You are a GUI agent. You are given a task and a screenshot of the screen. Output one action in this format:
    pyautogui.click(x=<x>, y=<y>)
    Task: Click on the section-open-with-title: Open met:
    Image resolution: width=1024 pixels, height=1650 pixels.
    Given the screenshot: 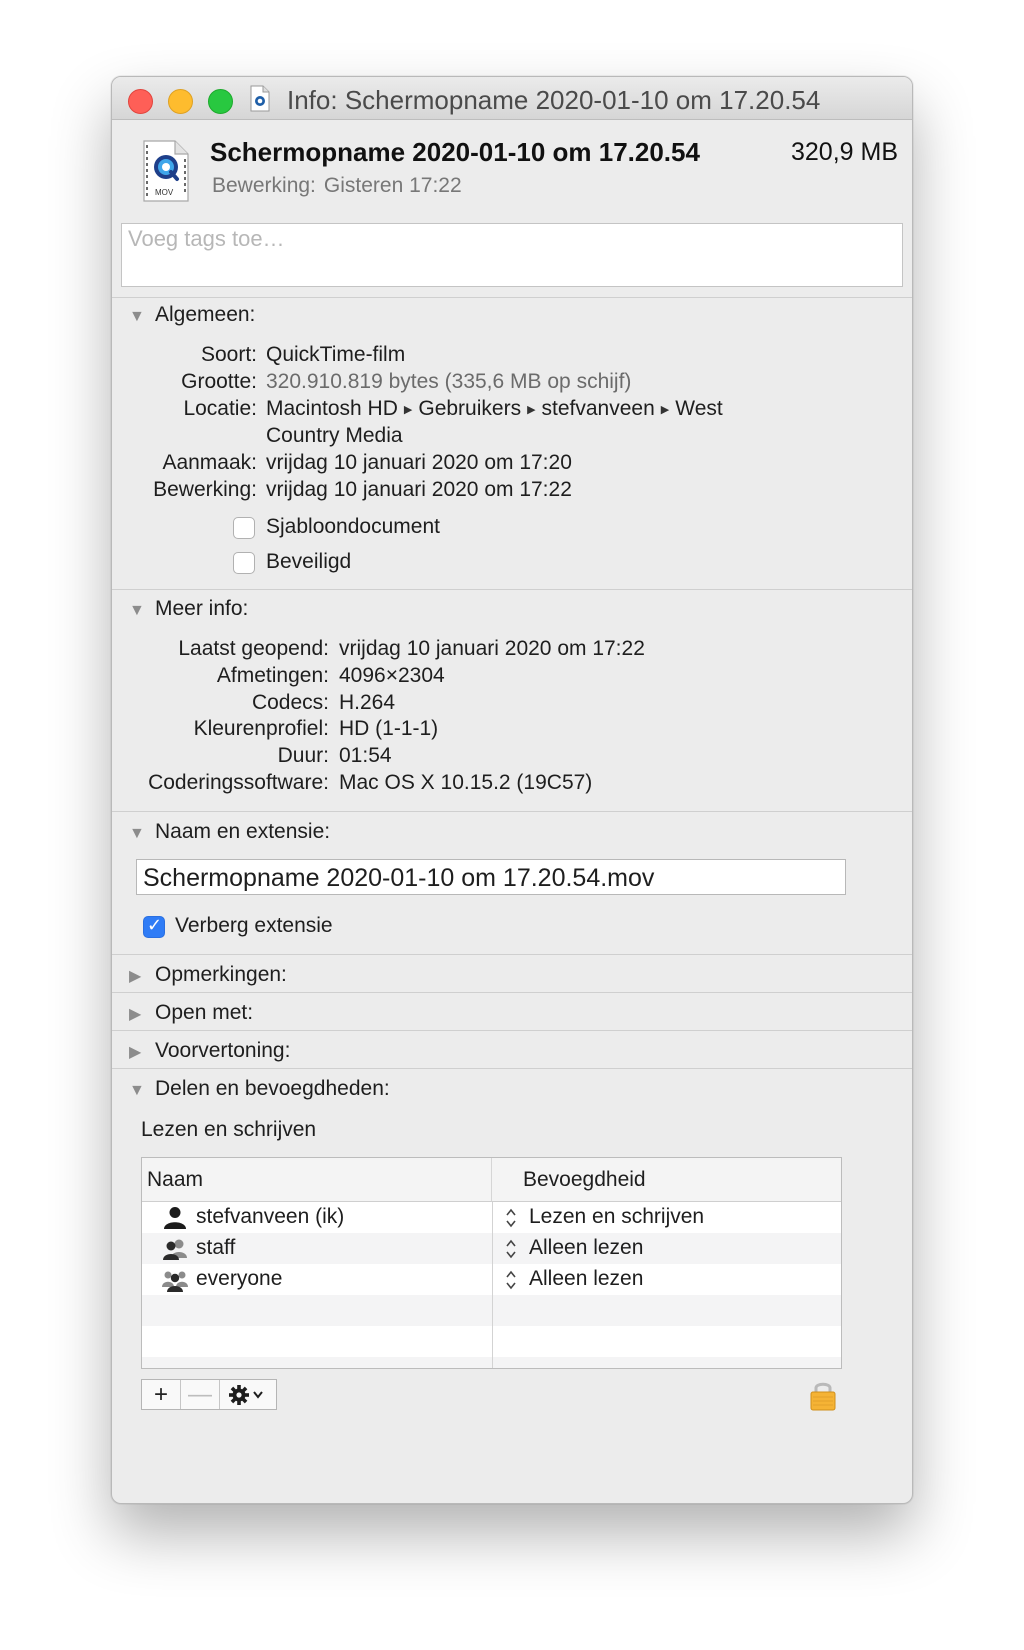 What is the action you would take?
    pyautogui.click(x=204, y=1012)
    